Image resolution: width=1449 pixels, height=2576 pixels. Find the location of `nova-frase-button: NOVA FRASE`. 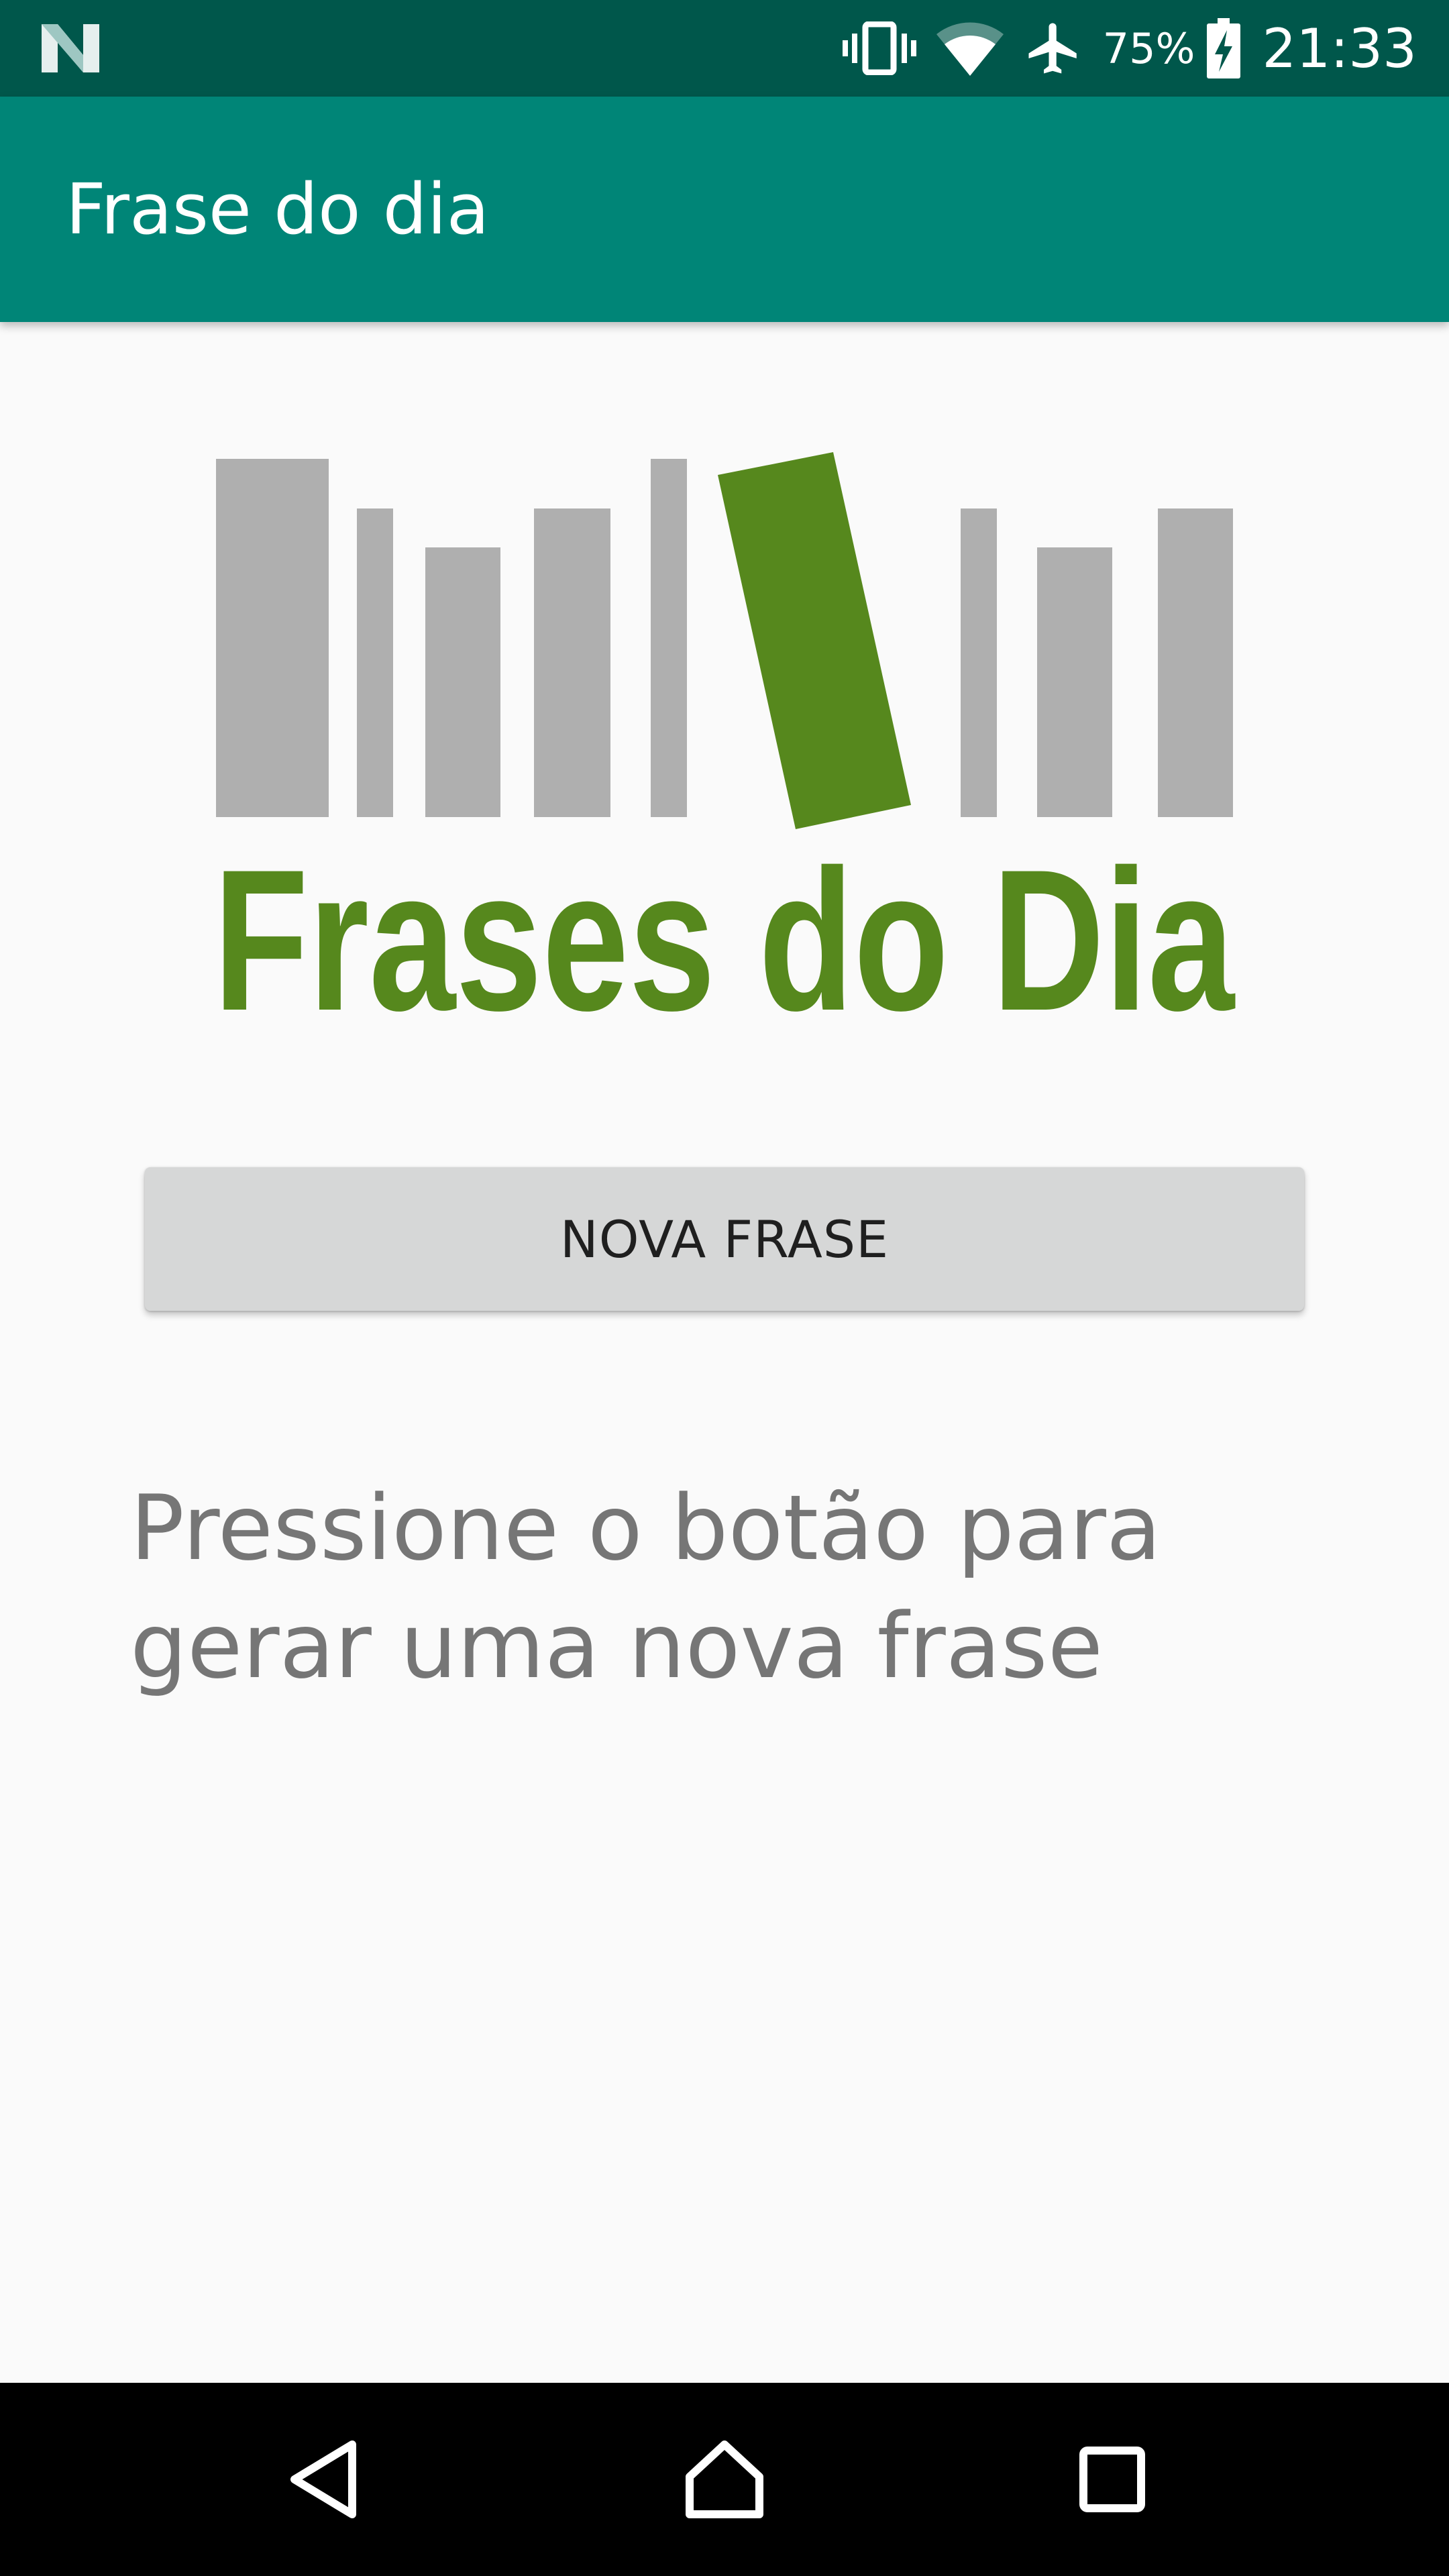

nova-frase-button: NOVA FRASE is located at coordinates (724, 1239).